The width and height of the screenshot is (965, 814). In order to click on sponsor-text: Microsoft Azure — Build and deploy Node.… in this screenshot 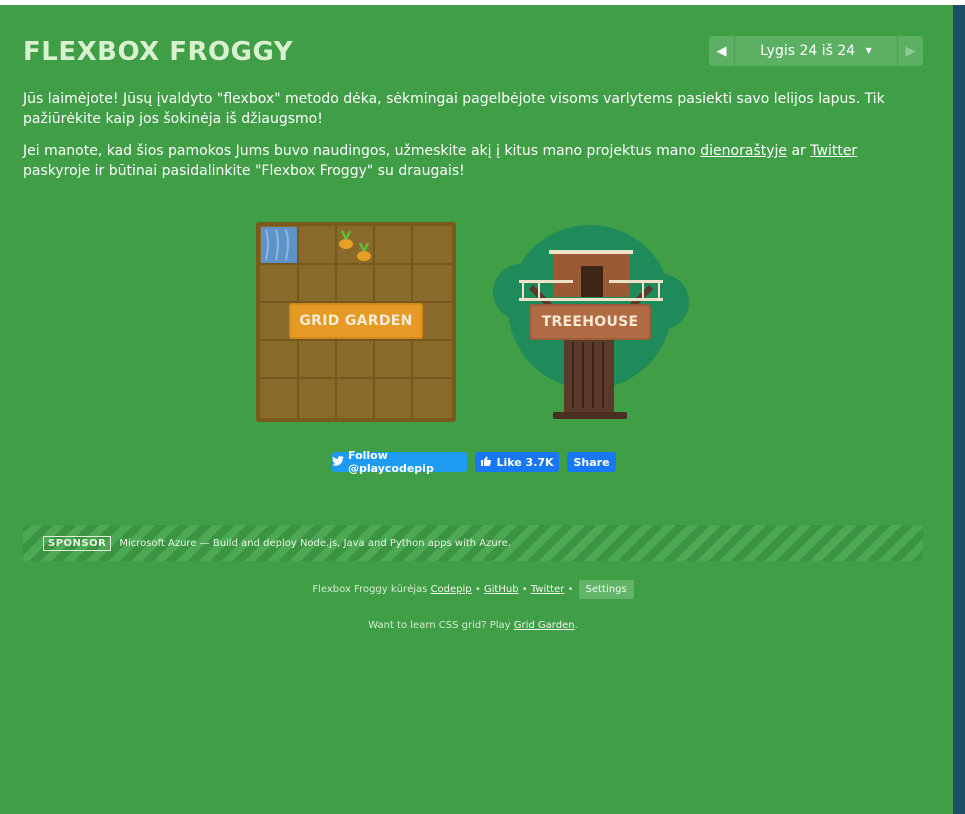, I will do `click(315, 543)`.